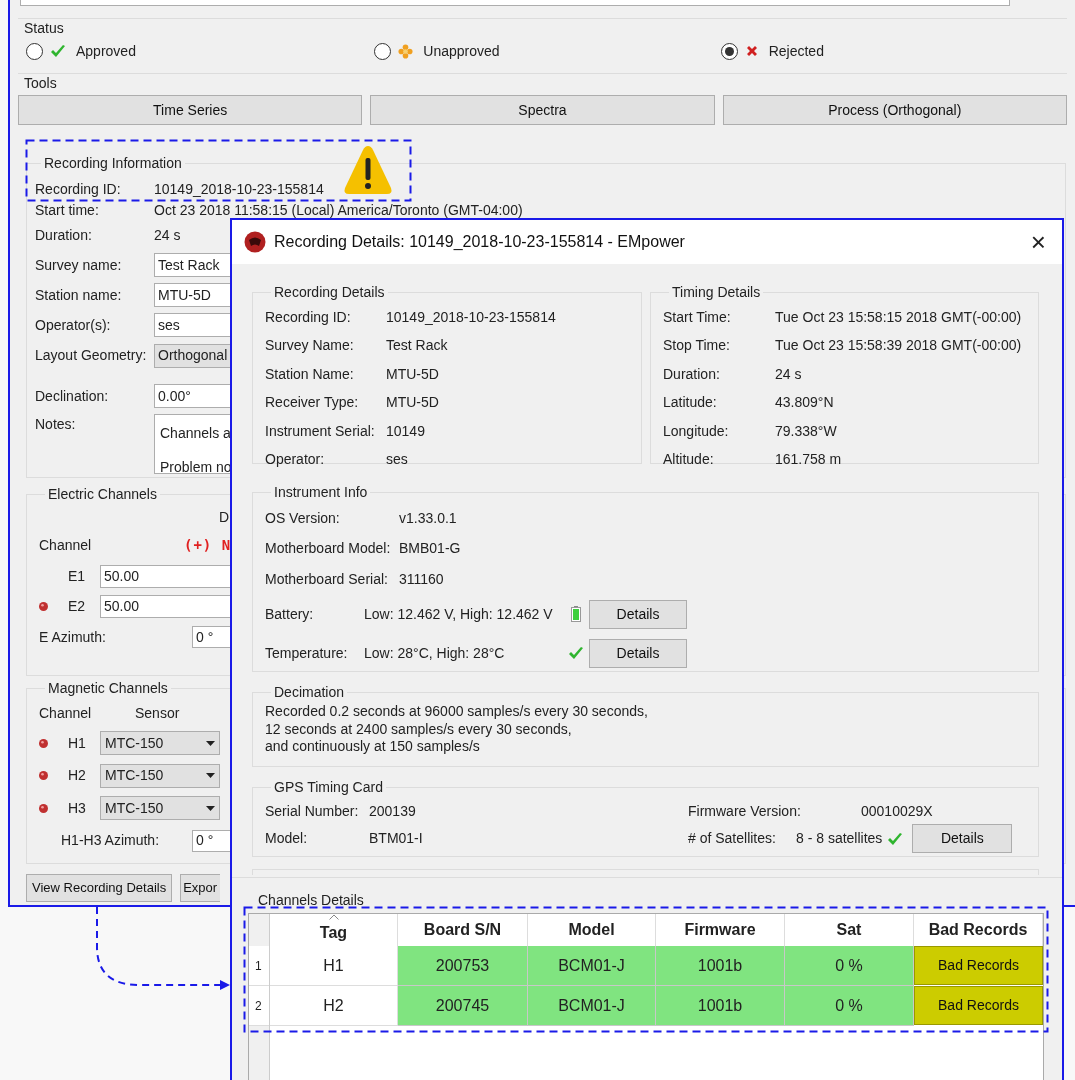  What do you see at coordinates (1038, 242) in the screenshot?
I see `close-button: ×` at bounding box center [1038, 242].